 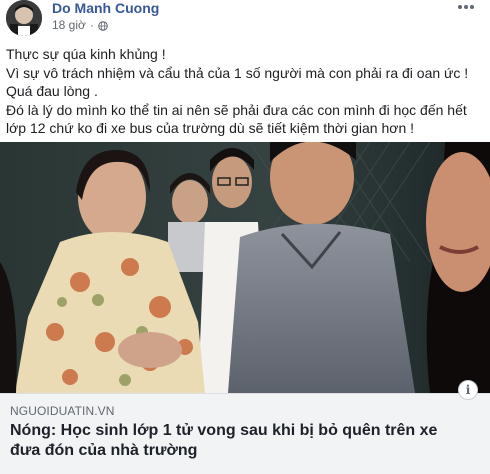 What do you see at coordinates (468, 390) in the screenshot?
I see `info-icon: i` at bounding box center [468, 390].